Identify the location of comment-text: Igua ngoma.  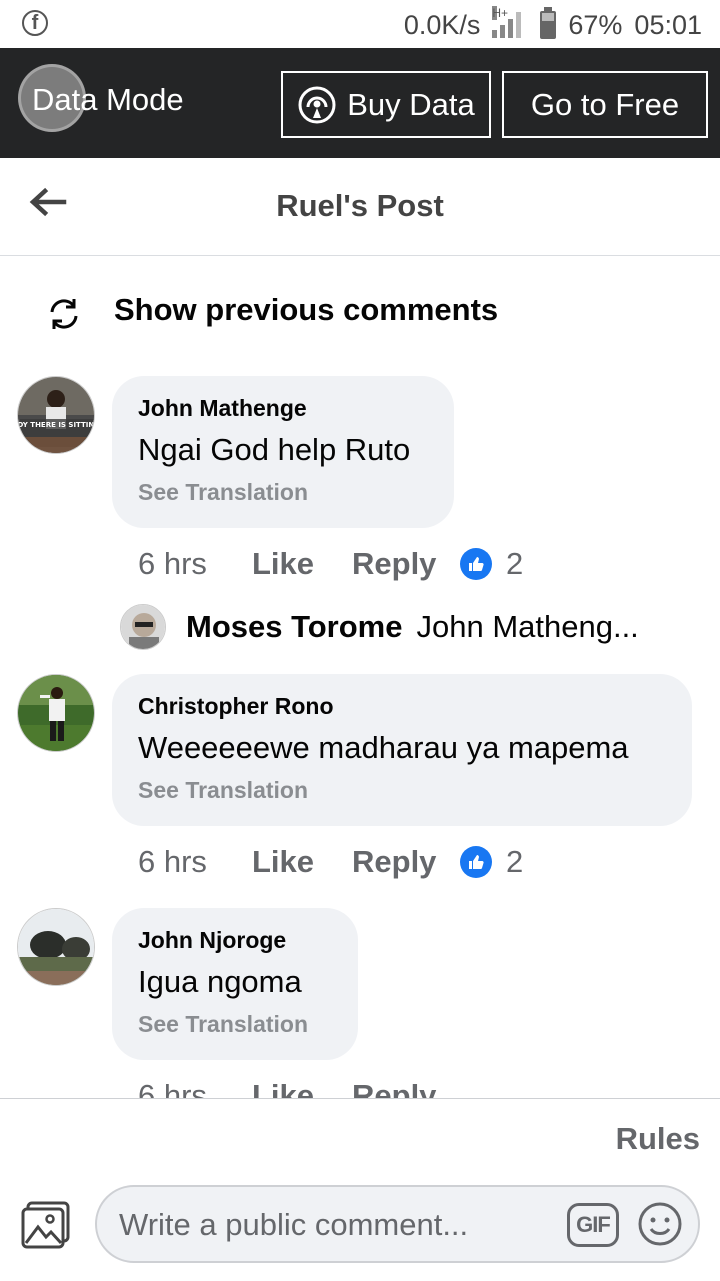
(220, 981).